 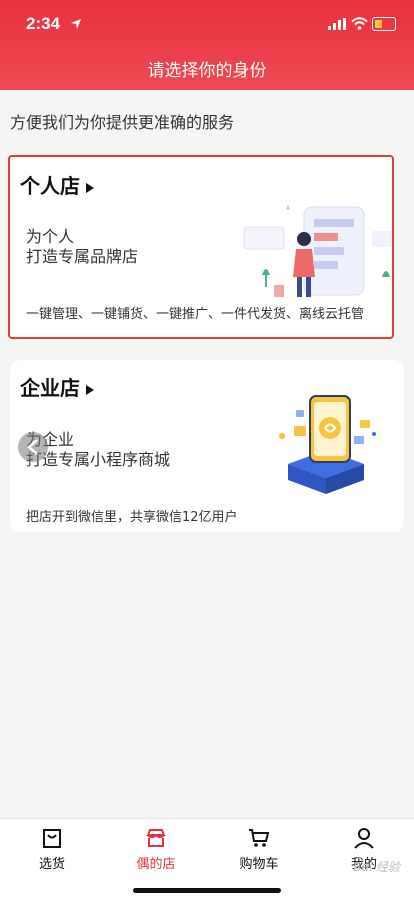 What do you see at coordinates (317, 251) in the screenshot?
I see `personal-illustration` at bounding box center [317, 251].